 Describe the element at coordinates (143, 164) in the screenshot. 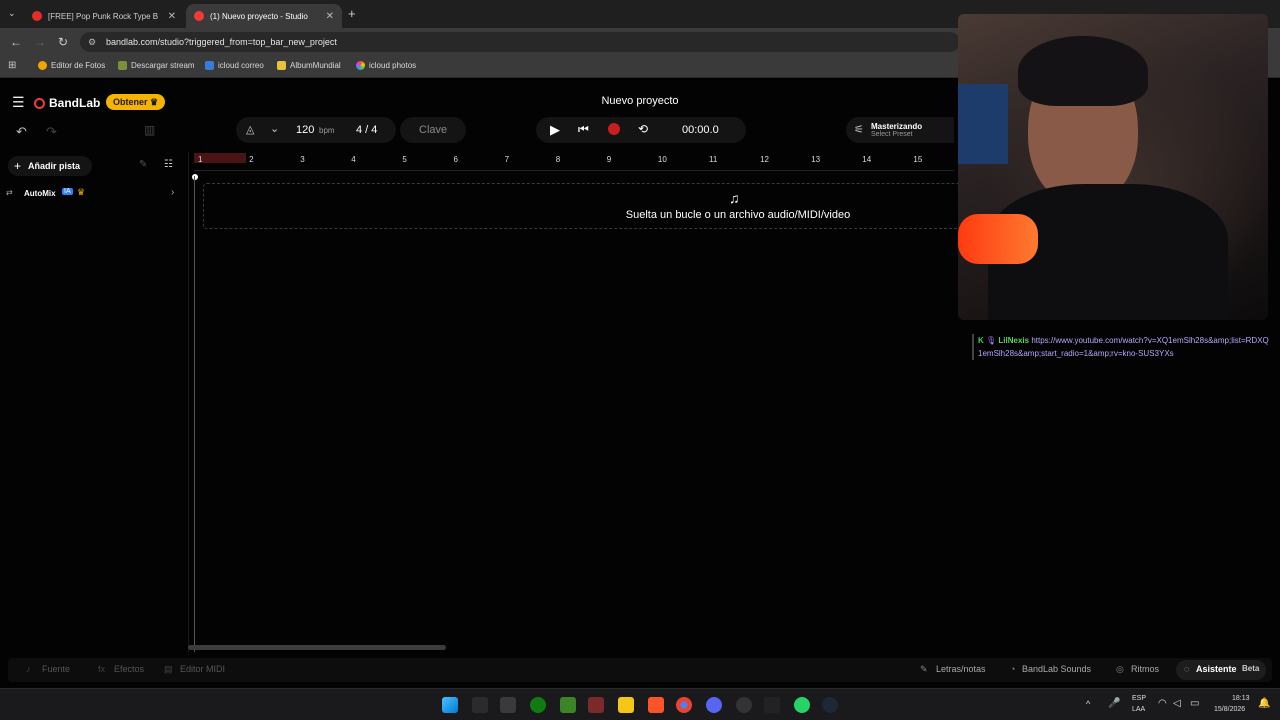

I see `pencil-icon: ✎` at that location.